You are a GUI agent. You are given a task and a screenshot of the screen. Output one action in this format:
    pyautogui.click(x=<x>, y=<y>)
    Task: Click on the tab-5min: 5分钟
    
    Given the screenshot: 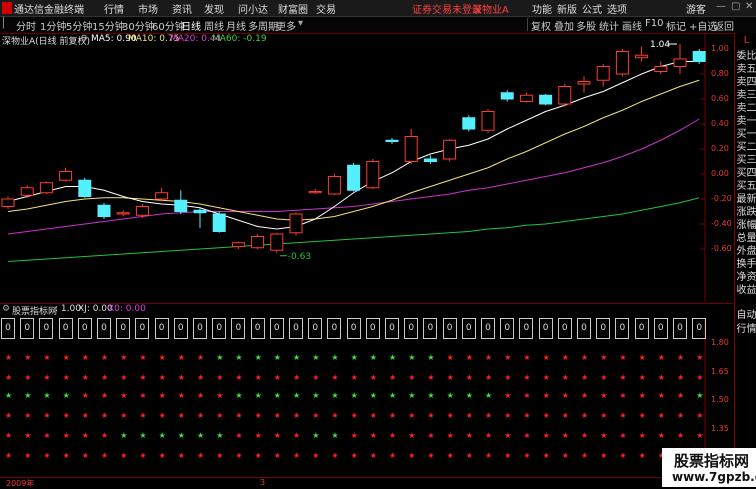 What is the action you would take?
    pyautogui.click(x=79, y=25)
    